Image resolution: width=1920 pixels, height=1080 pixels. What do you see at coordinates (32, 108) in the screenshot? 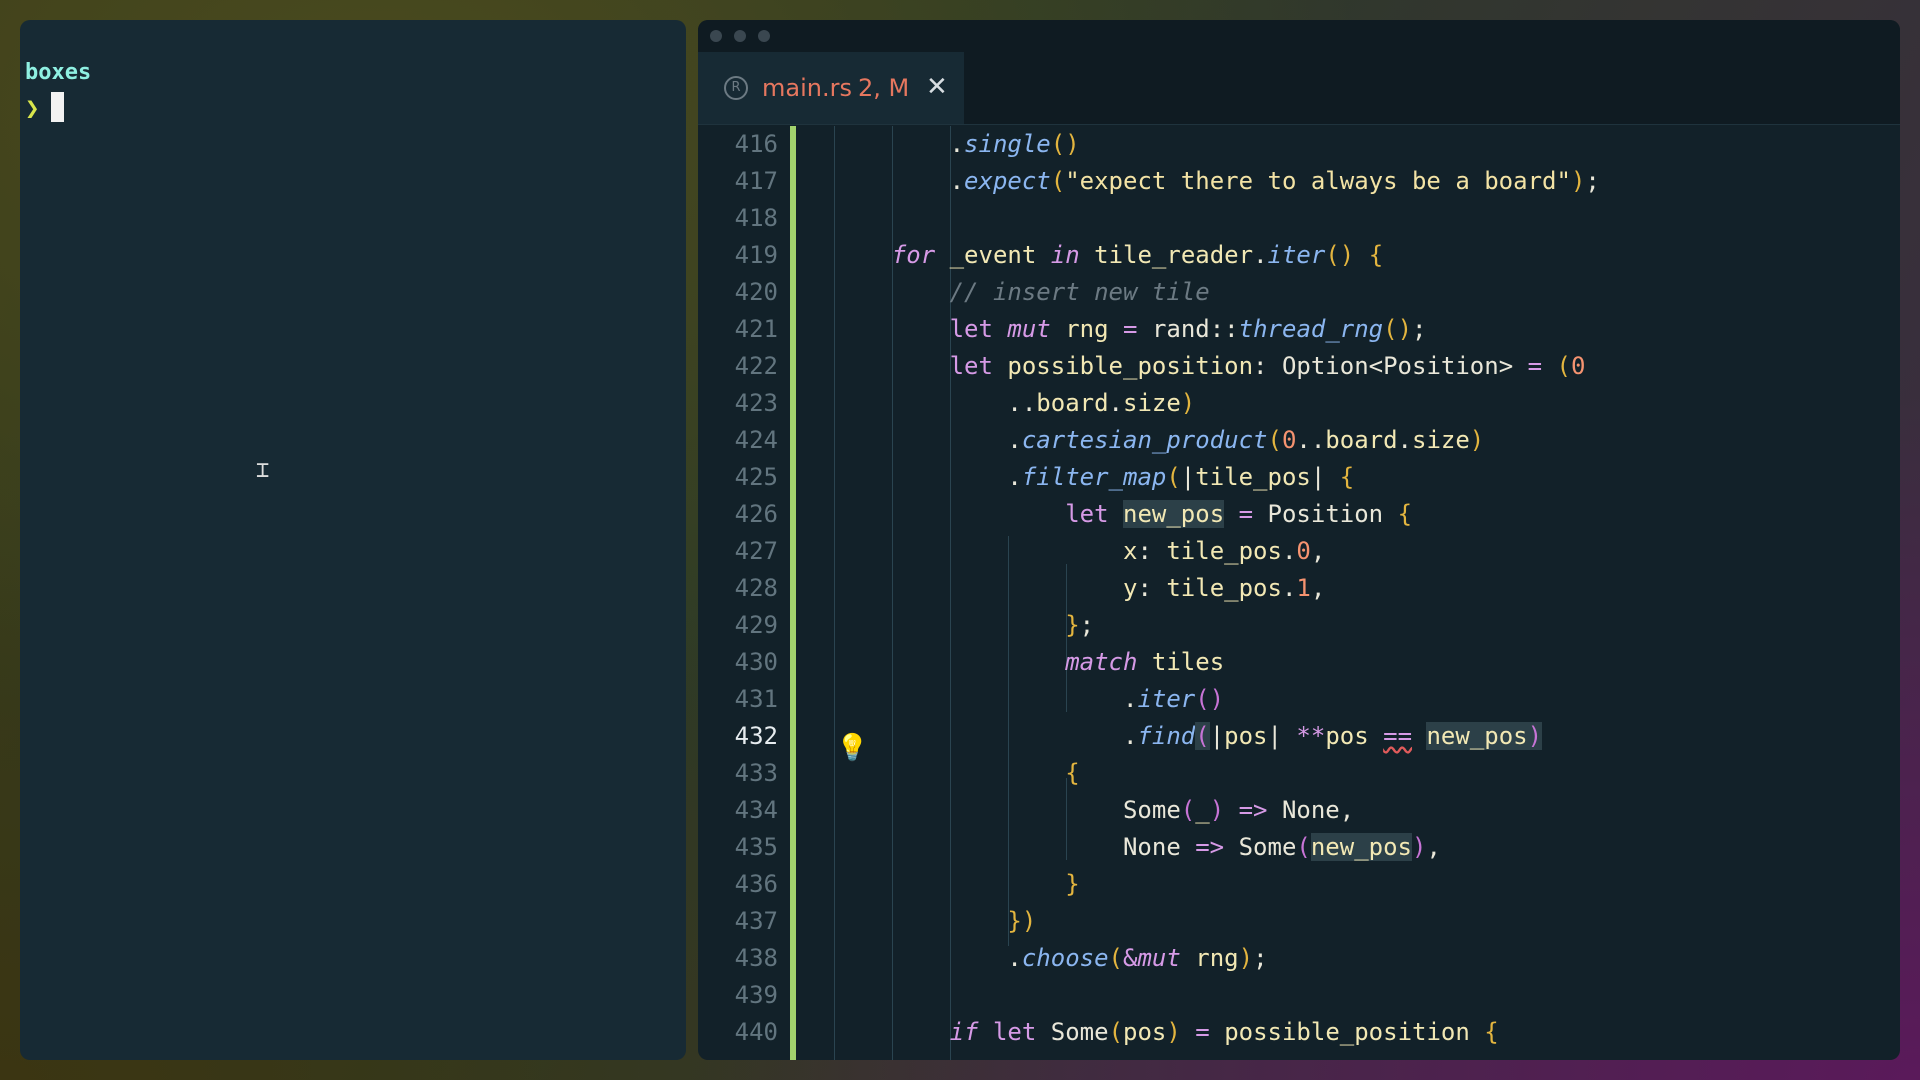
I see `terminal-prompt-icon: ❯` at bounding box center [32, 108].